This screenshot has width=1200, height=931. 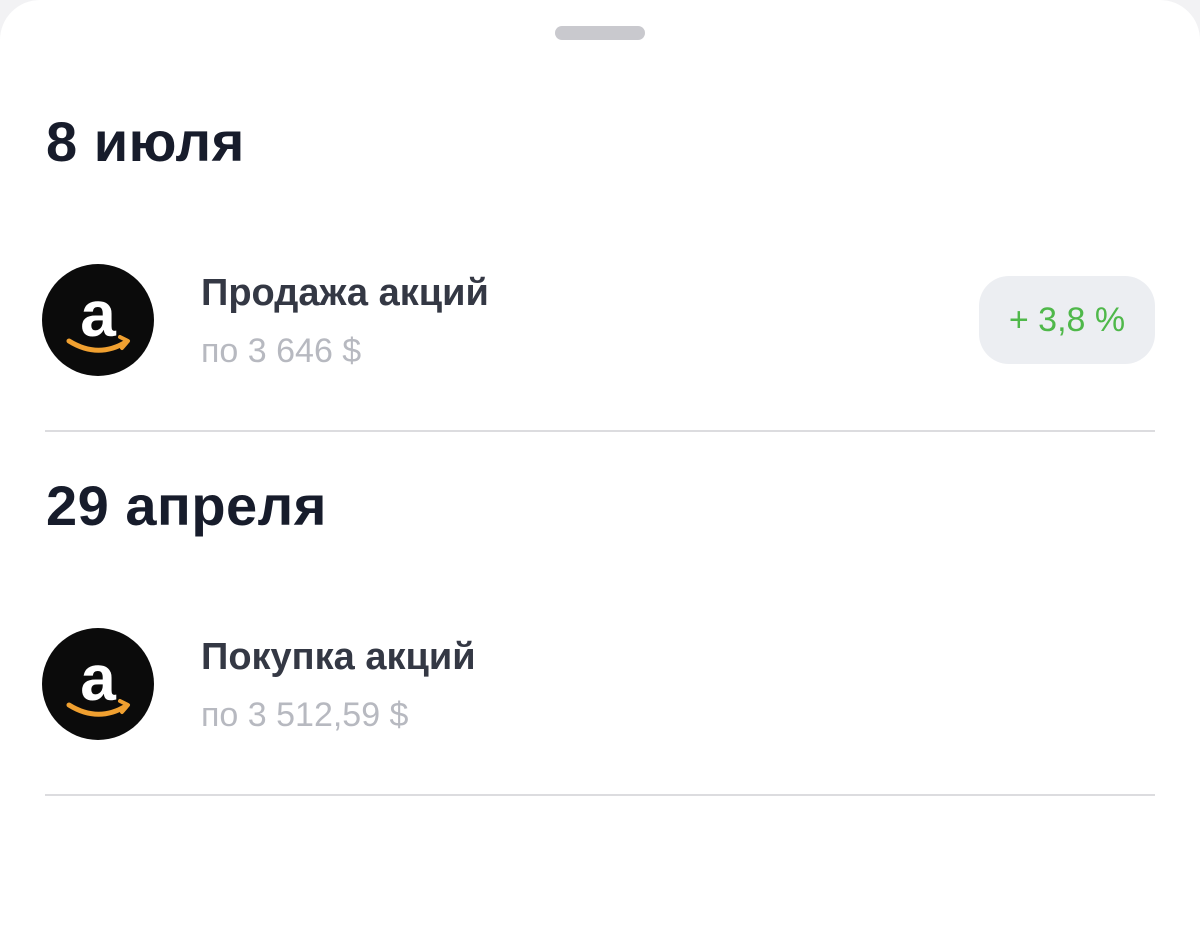 What do you see at coordinates (186, 505) in the screenshot?
I see `date-heading: 29 апреля` at bounding box center [186, 505].